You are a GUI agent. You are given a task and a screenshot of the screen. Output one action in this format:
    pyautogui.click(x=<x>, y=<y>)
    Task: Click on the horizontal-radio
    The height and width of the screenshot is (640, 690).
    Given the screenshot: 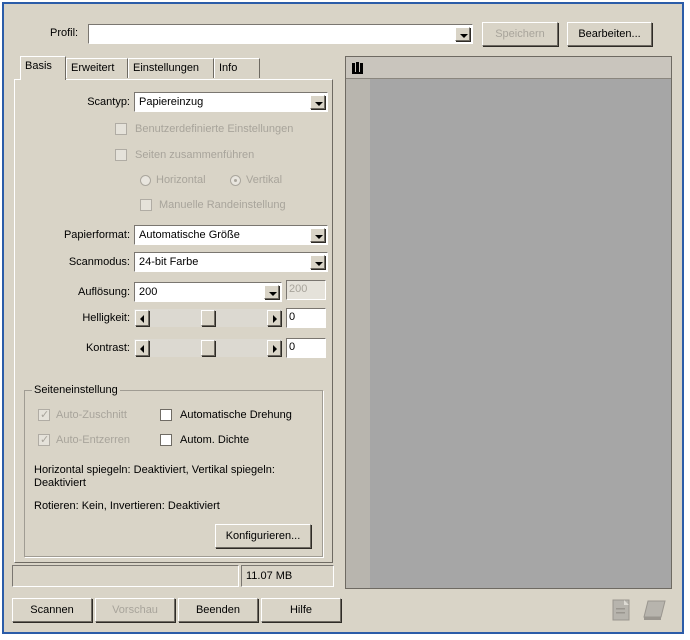 What is the action you would take?
    pyautogui.click(x=145, y=180)
    